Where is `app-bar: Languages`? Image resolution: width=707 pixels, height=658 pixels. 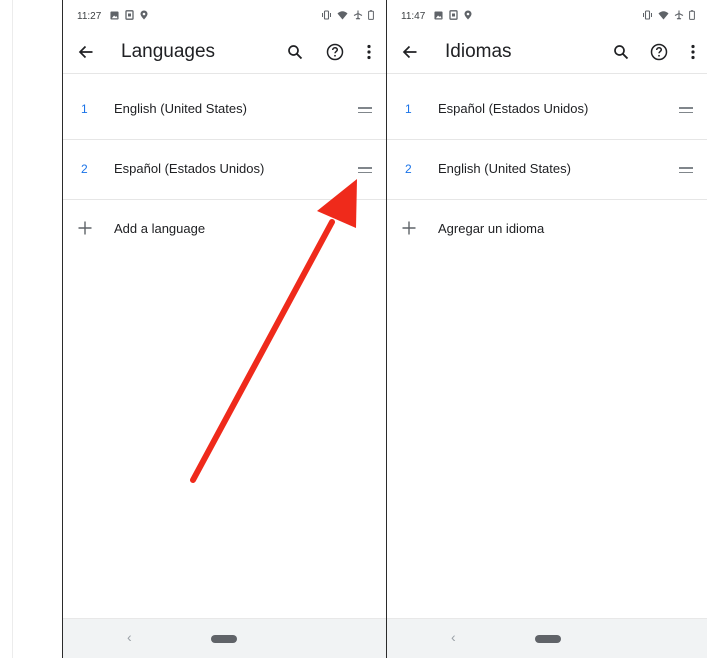 app-bar: Languages is located at coordinates (224, 52).